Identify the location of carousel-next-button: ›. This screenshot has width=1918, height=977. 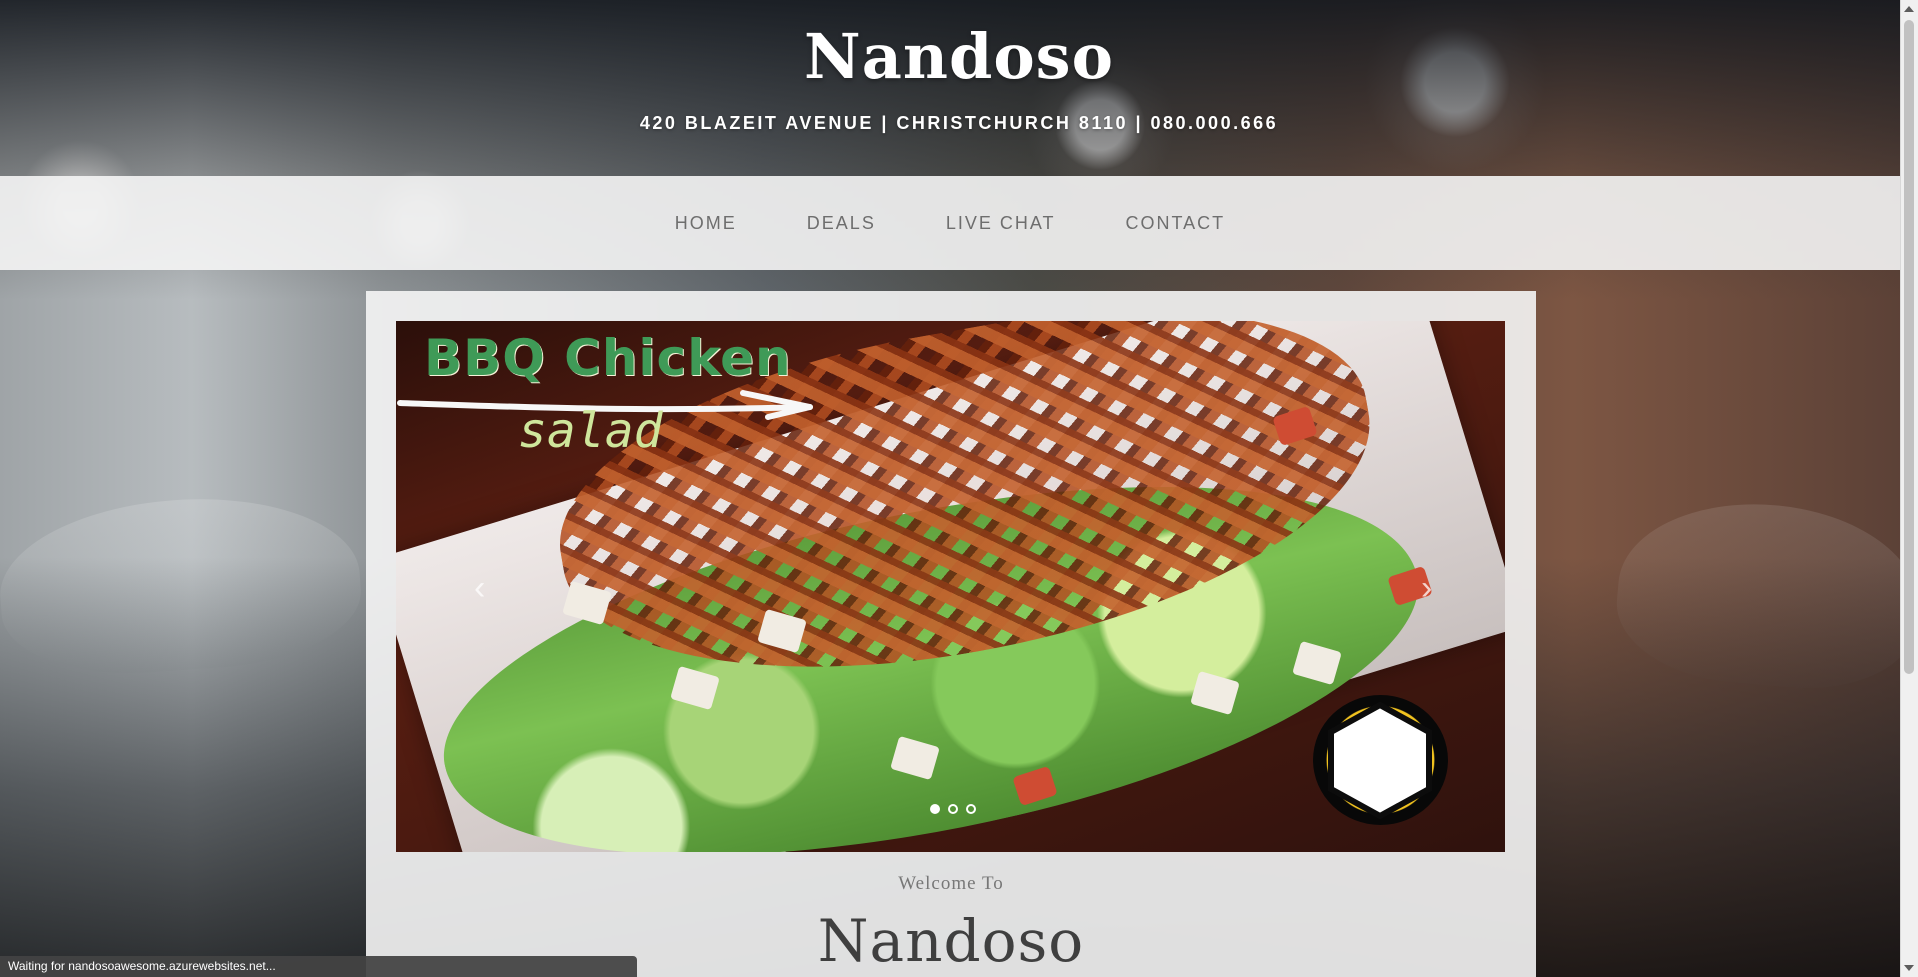
(1426, 588).